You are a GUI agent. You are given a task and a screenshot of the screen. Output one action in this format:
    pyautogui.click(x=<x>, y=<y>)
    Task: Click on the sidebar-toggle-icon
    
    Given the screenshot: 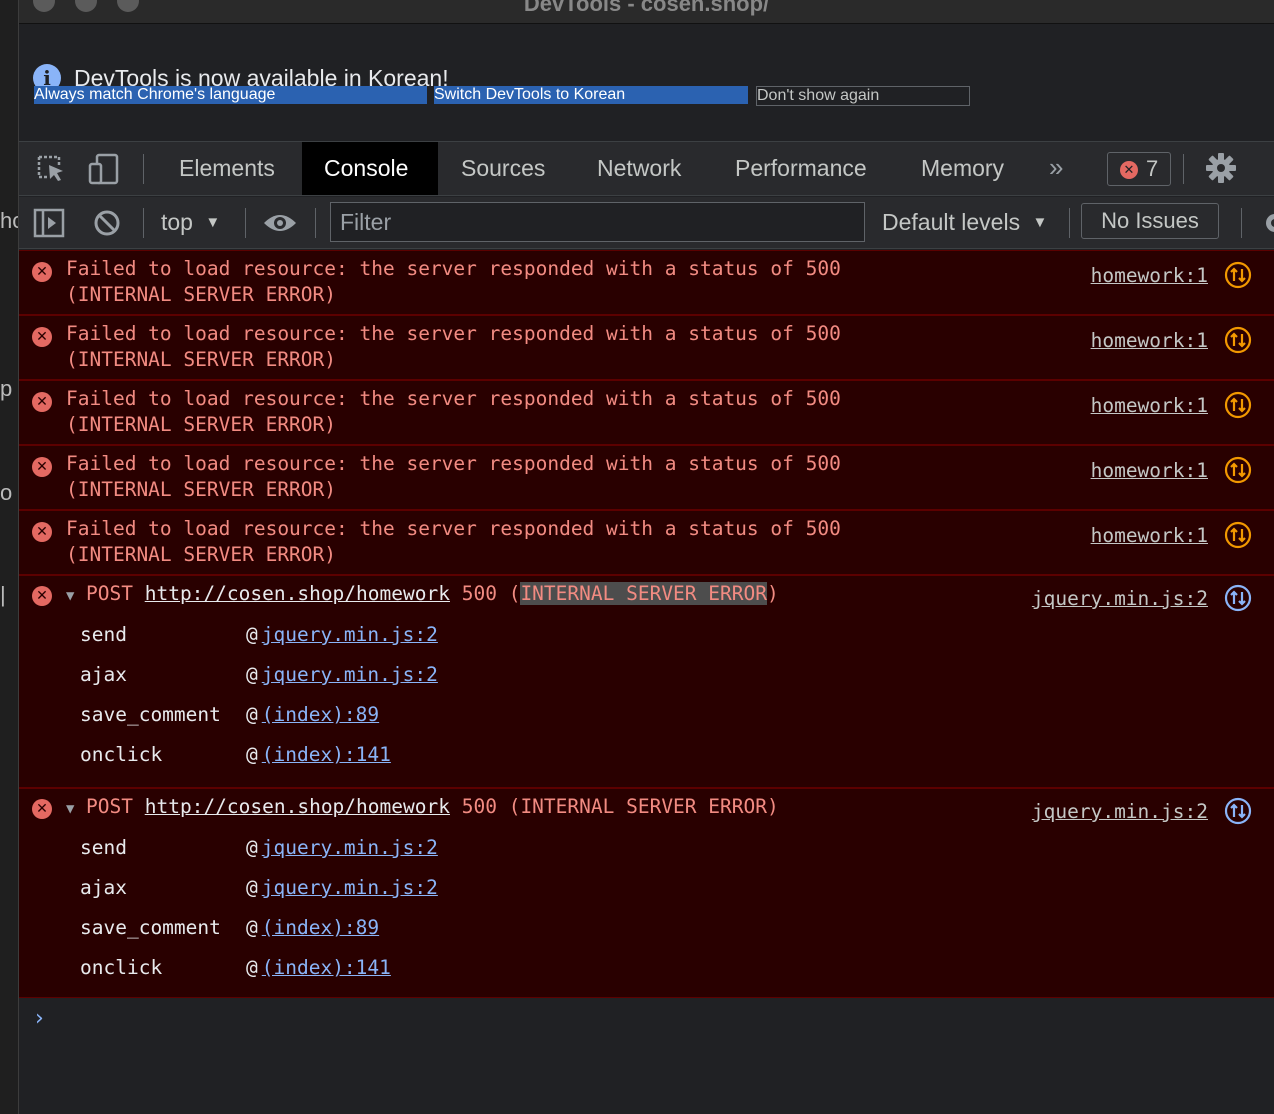 What is the action you would take?
    pyautogui.click(x=49, y=223)
    